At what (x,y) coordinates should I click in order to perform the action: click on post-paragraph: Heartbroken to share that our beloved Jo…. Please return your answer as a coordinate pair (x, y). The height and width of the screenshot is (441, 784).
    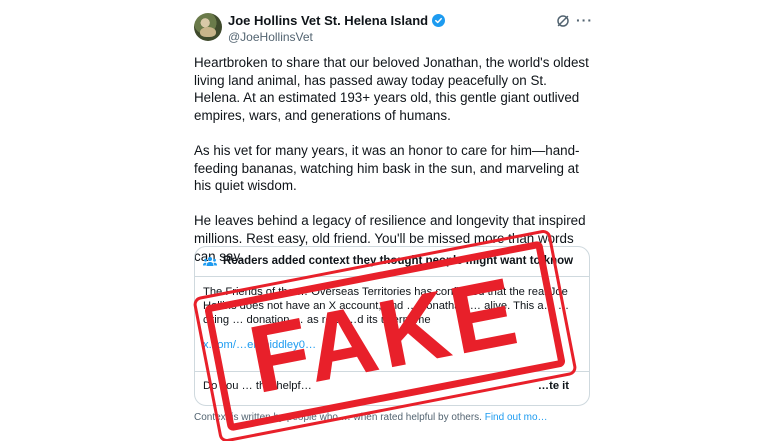
    Looking at the image, I should click on (391, 89).